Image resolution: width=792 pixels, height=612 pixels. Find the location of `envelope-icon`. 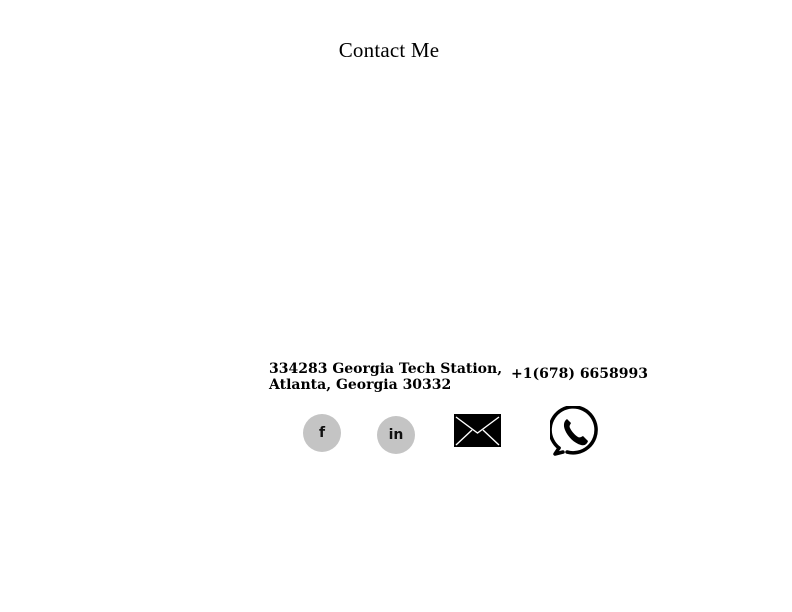

envelope-icon is located at coordinates (477, 430).